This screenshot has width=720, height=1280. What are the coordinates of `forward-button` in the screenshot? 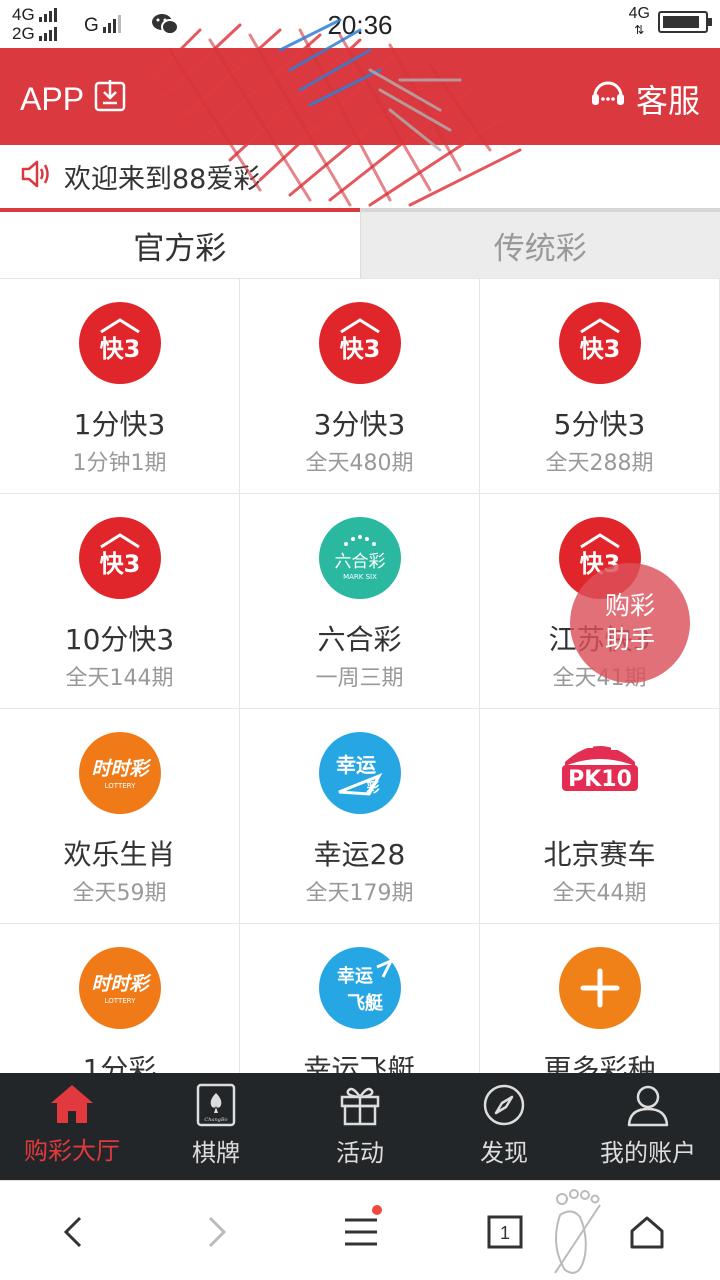 It's located at (217, 1234).